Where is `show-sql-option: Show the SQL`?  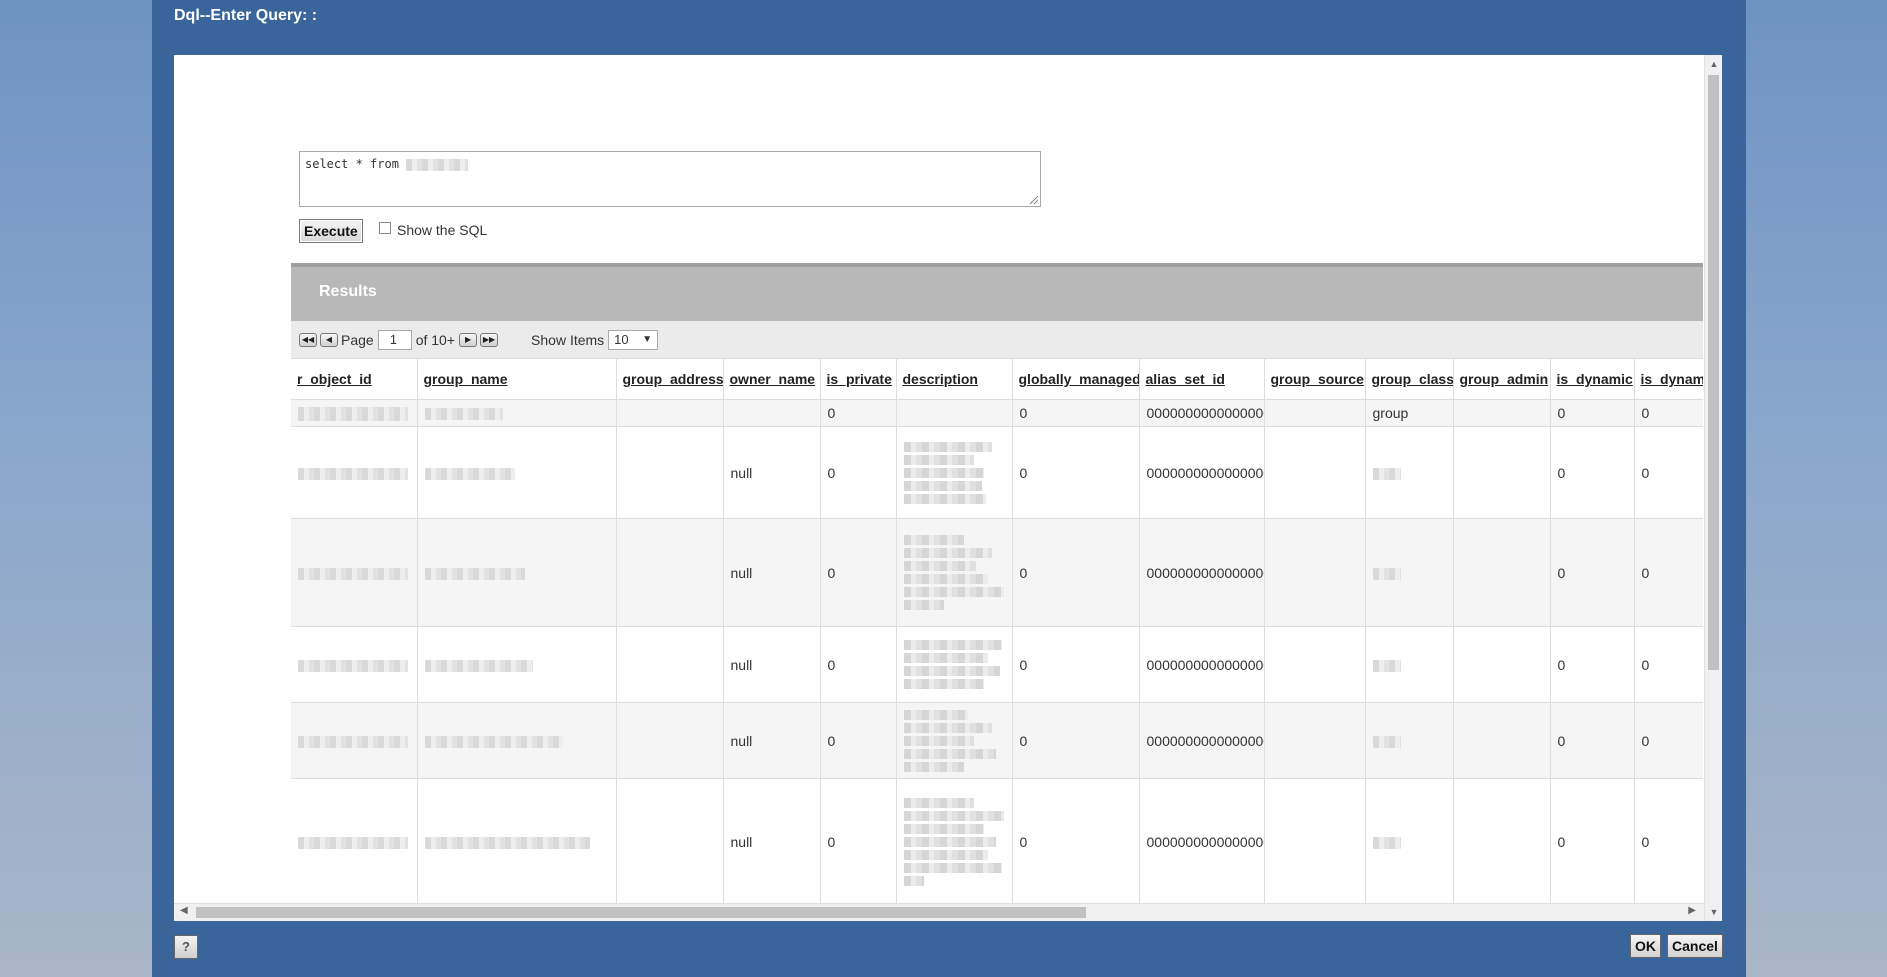
show-sql-option: Show the SQL is located at coordinates (433, 230).